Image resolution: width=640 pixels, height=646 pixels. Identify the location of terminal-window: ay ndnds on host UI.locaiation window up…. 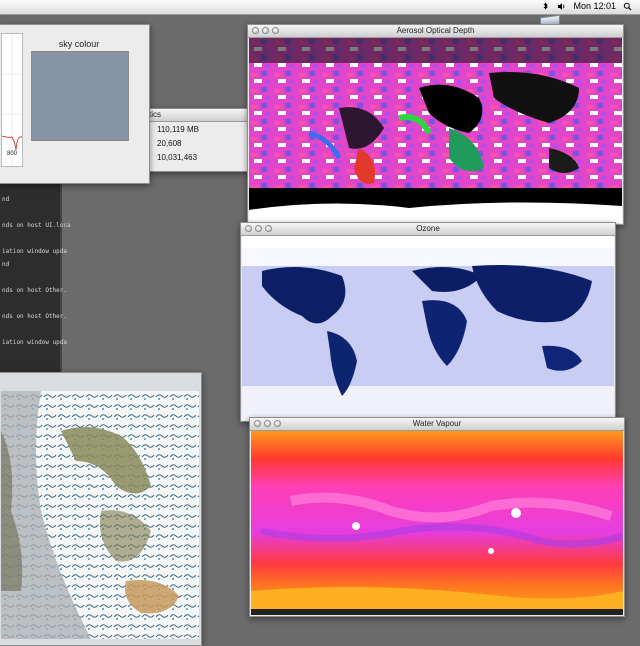
(35, 270).